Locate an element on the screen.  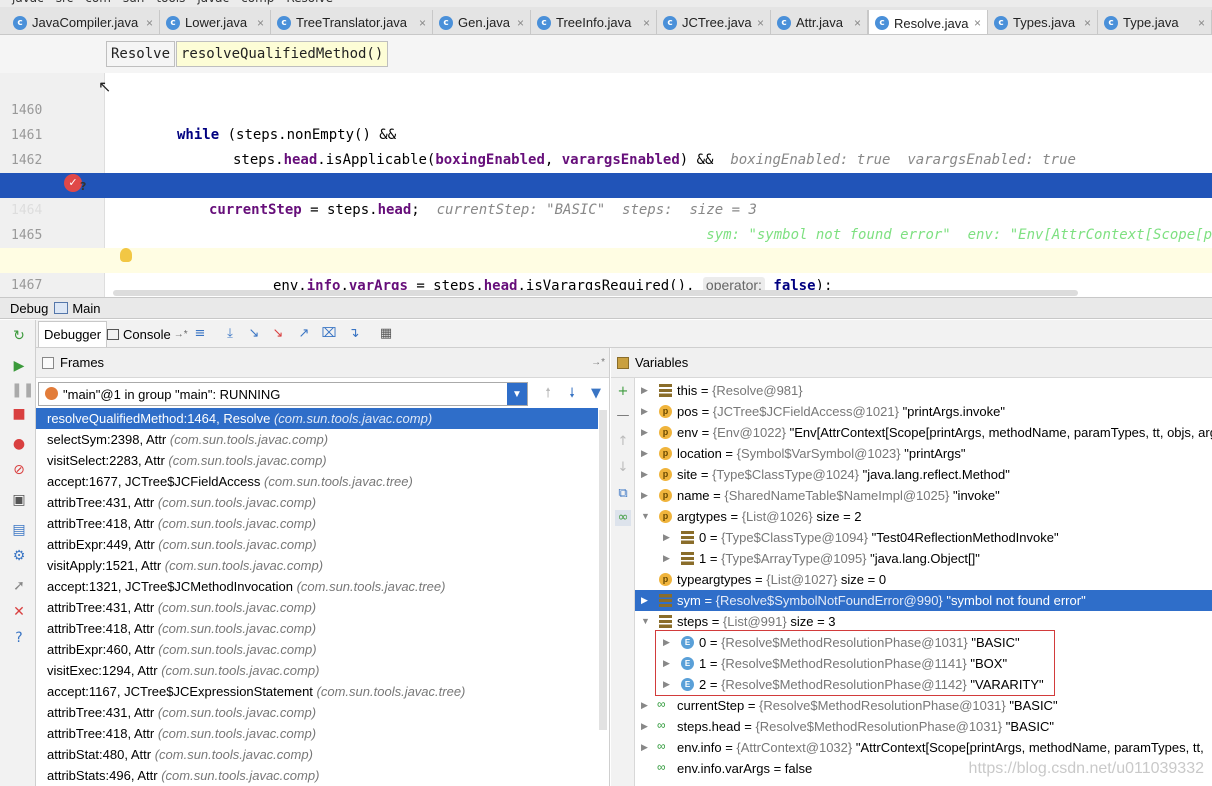
breadcrumb-item: tools is located at coordinates (170, 2).